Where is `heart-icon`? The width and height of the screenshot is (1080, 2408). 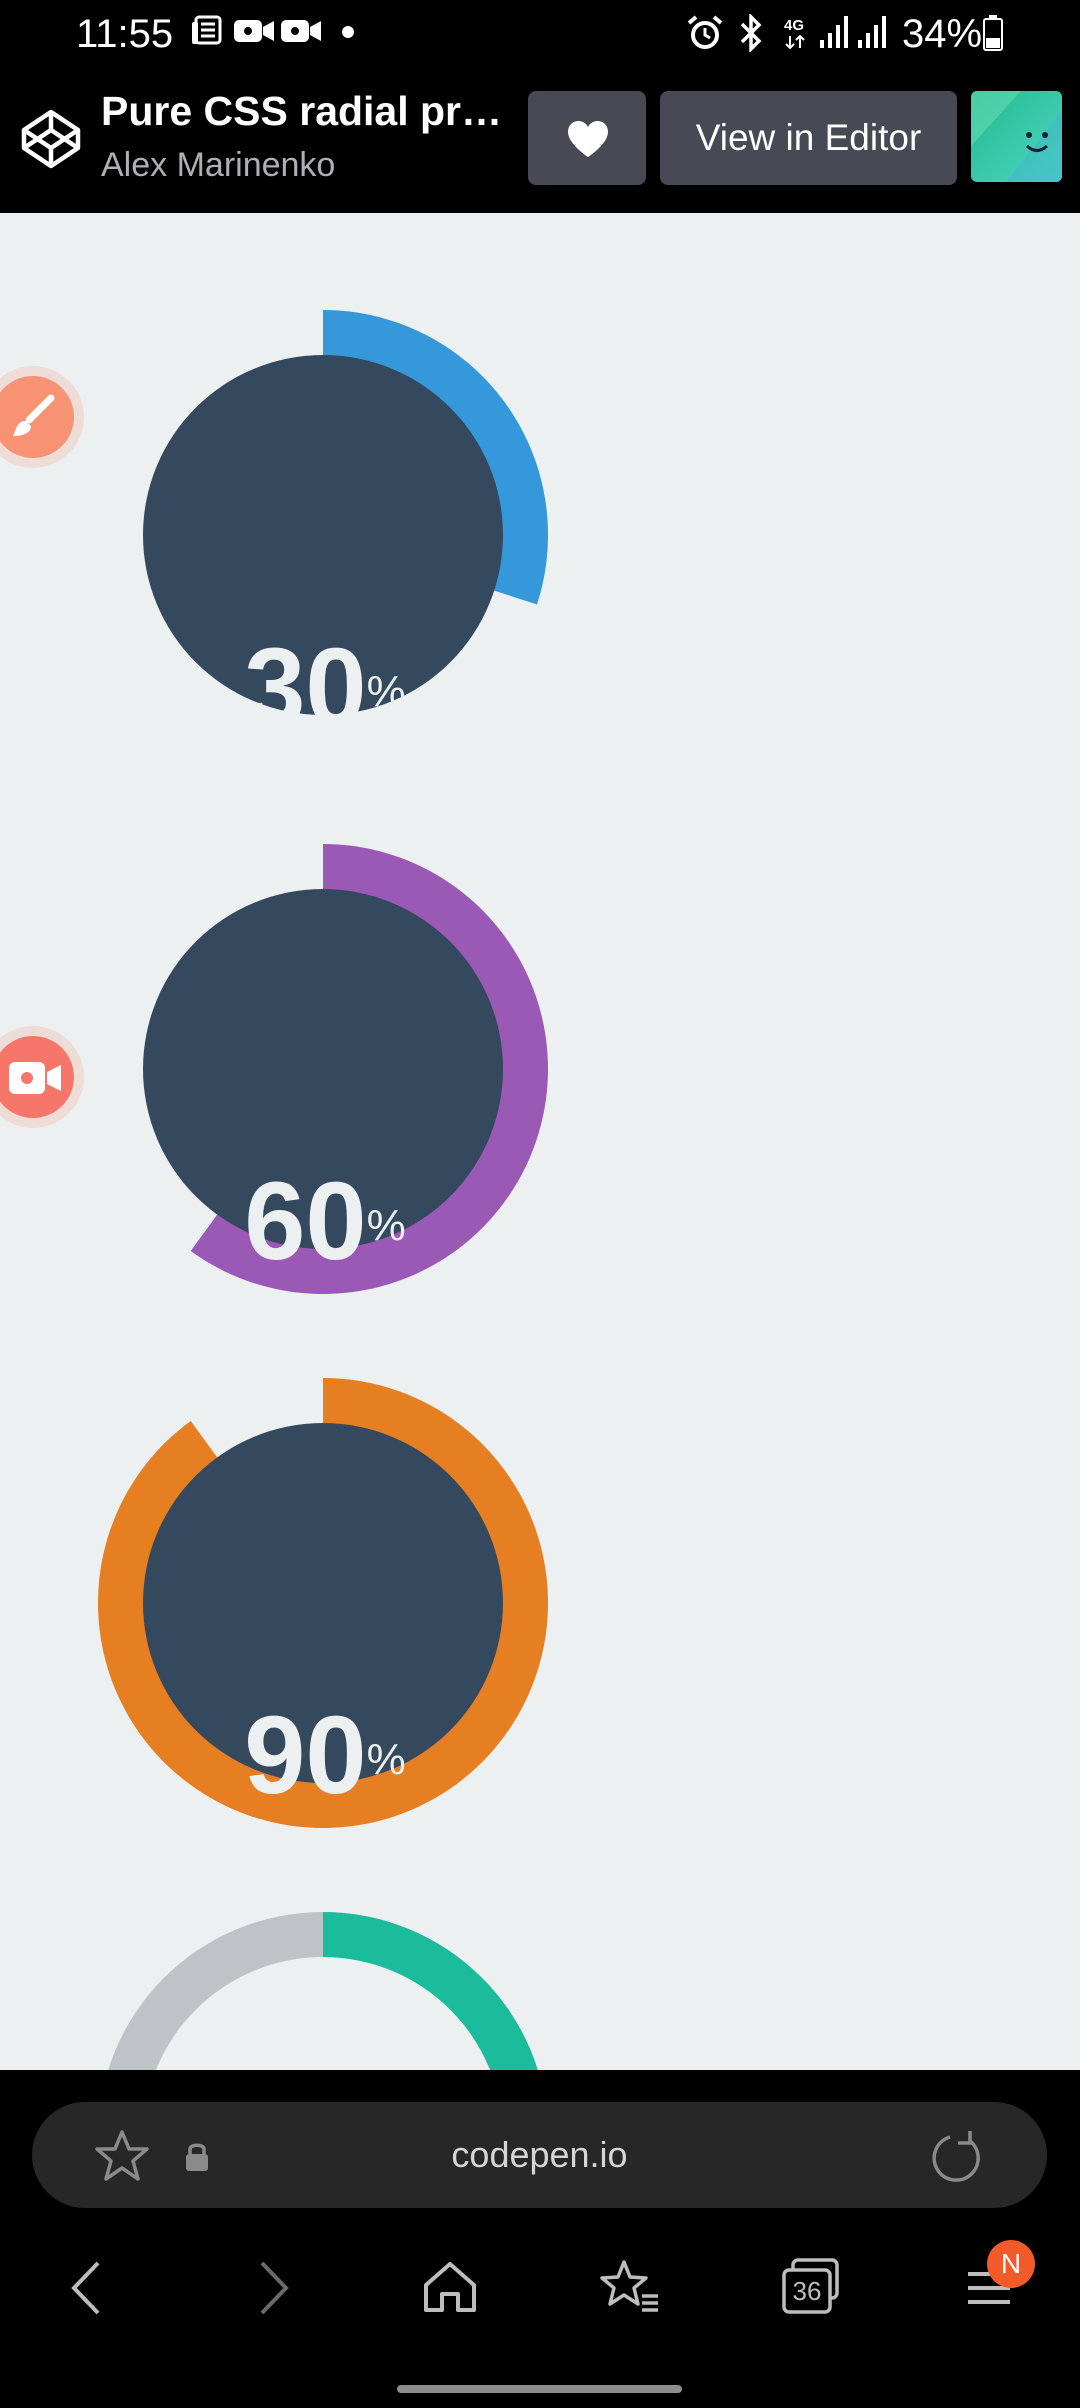 heart-icon is located at coordinates (588, 139).